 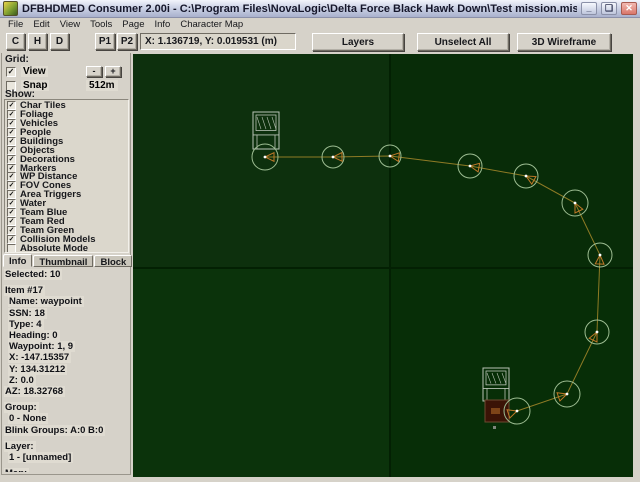 I want to click on tab-thumbnail: Thumbnail, so click(x=63, y=261).